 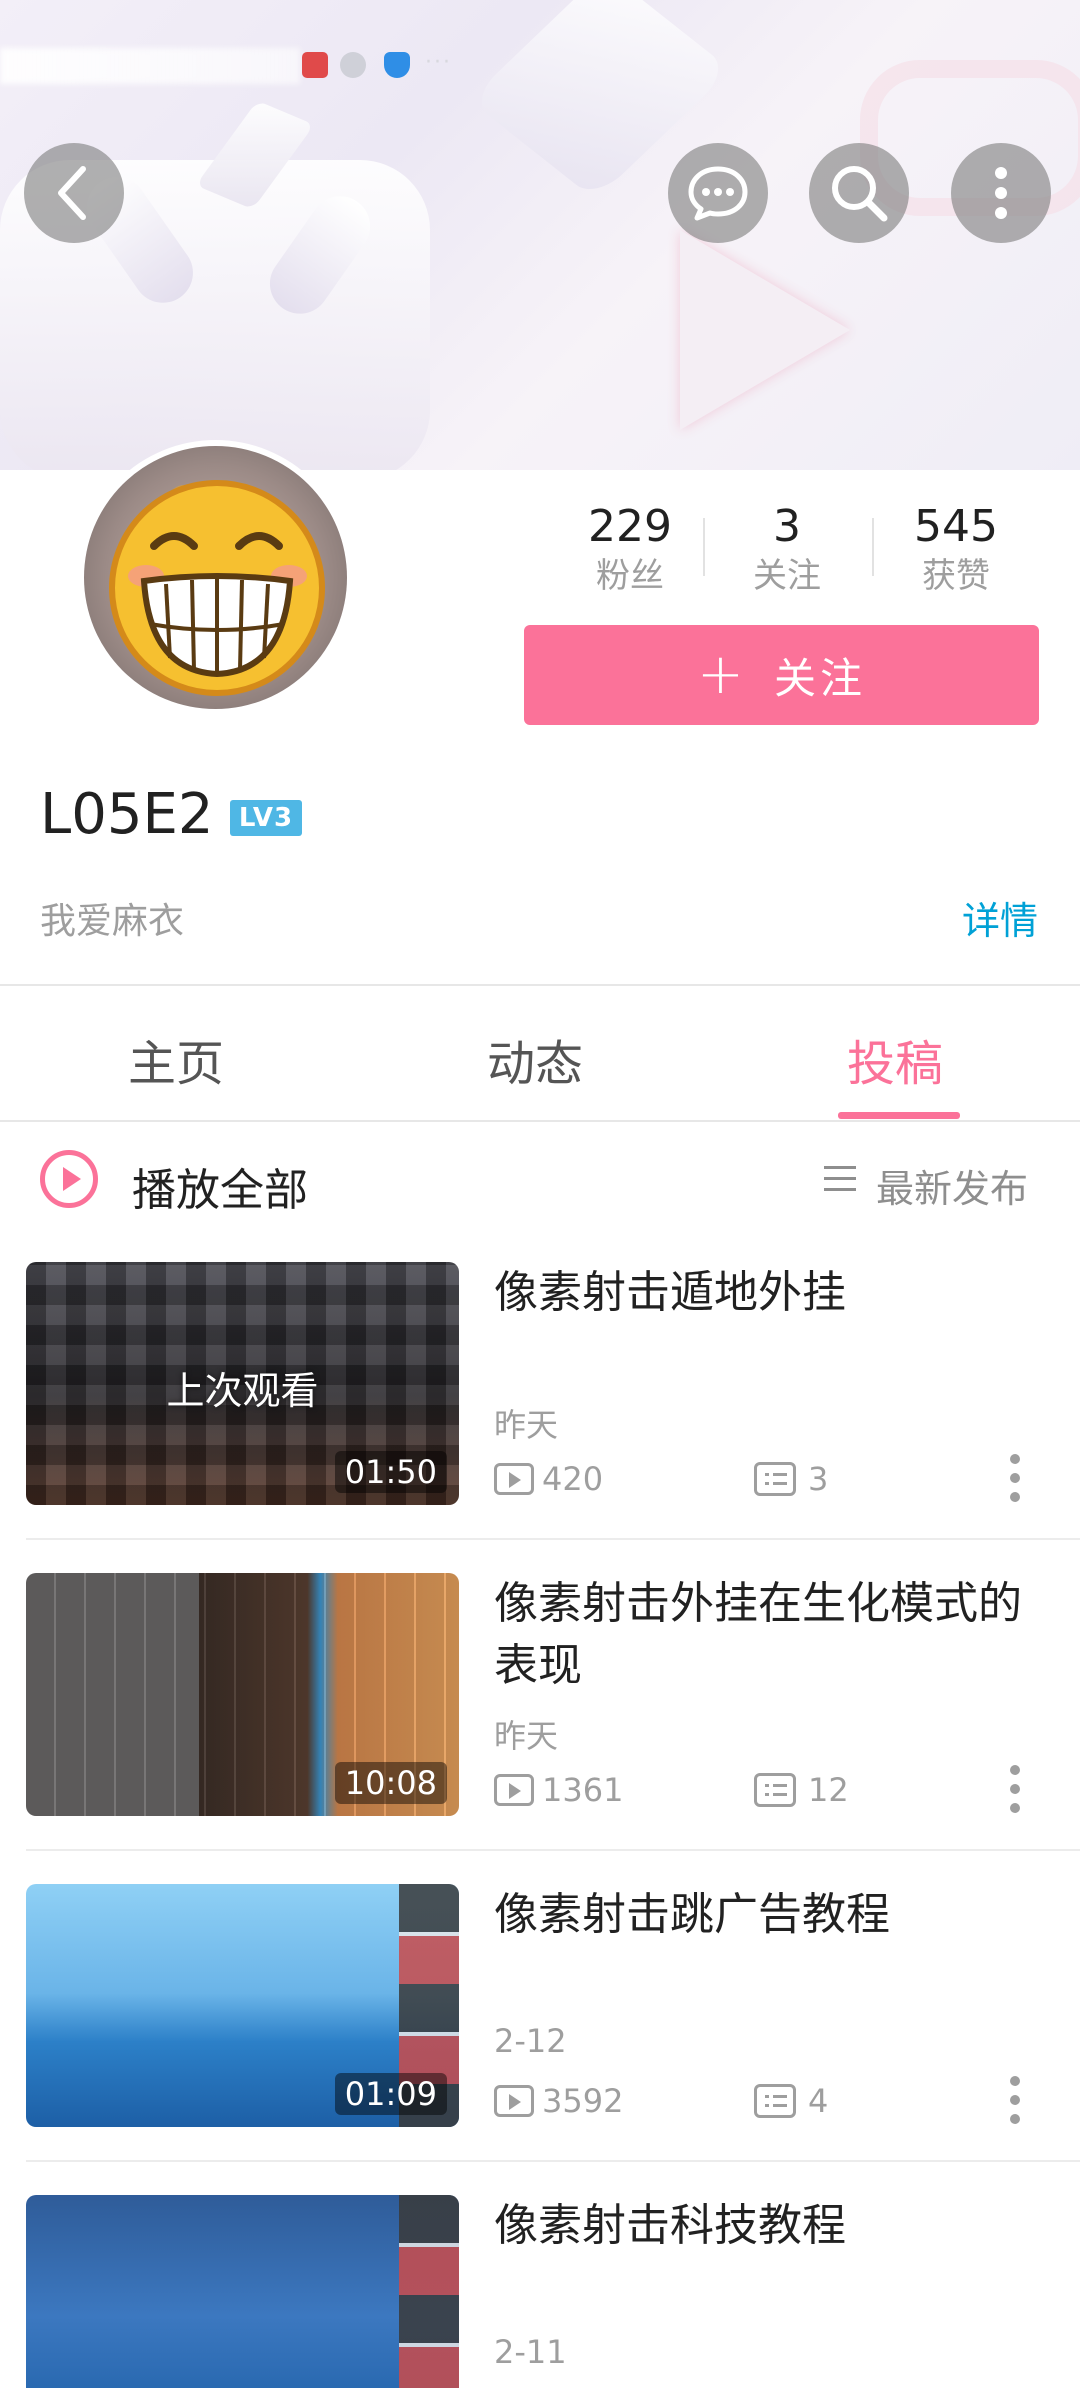 I want to click on play-count: 1361, so click(x=558, y=1790).